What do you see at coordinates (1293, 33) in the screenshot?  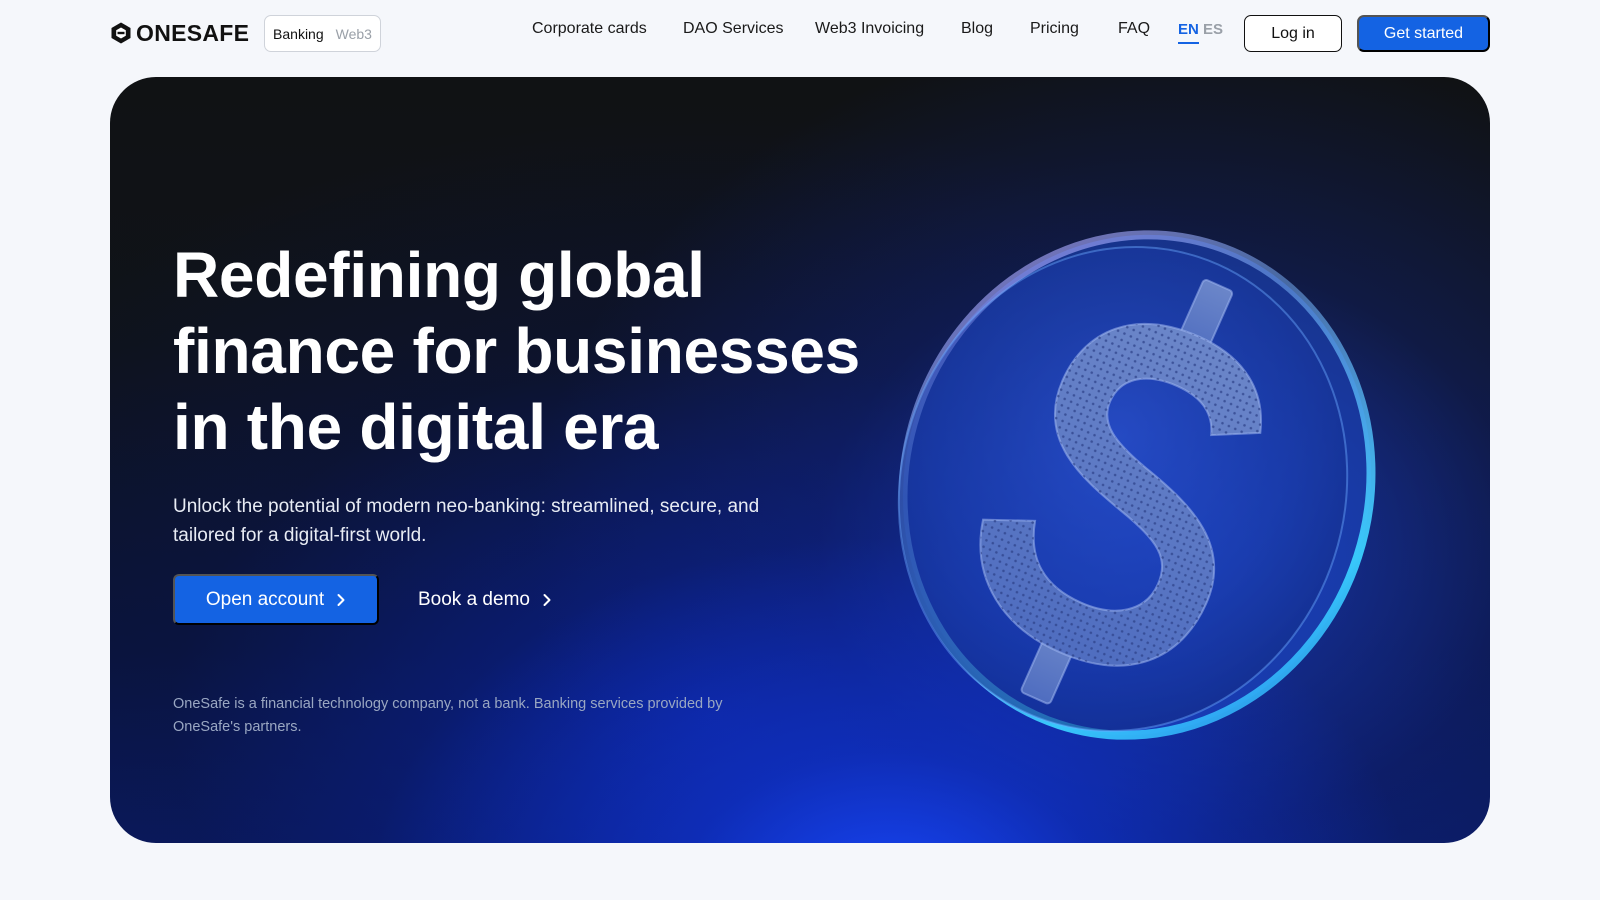 I see `login-button: Log in` at bounding box center [1293, 33].